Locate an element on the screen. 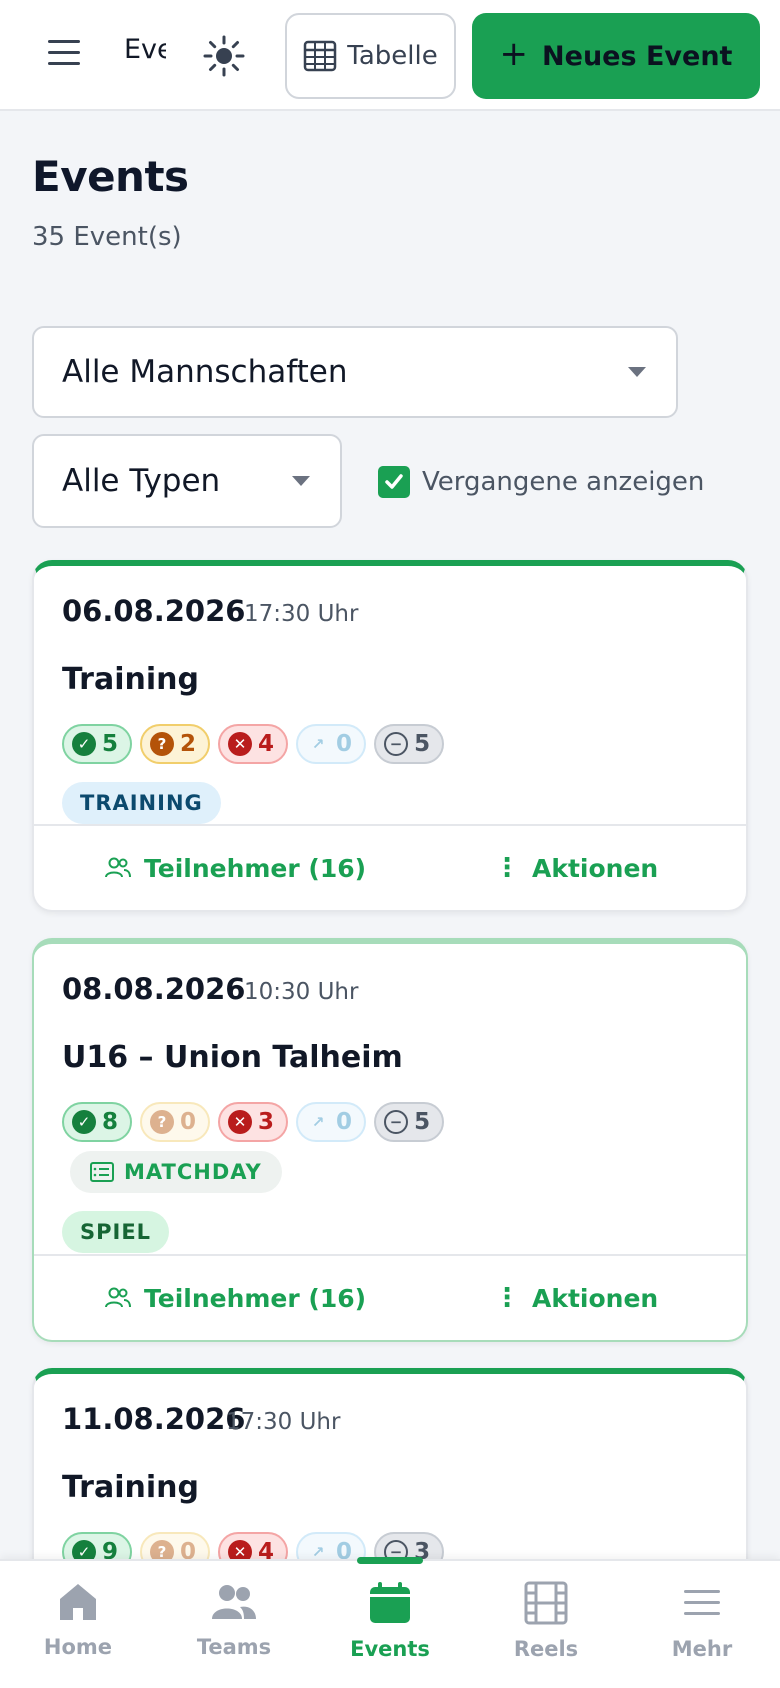 The width and height of the screenshot is (780, 1688). nav-events: Events is located at coordinates (390, 1622).